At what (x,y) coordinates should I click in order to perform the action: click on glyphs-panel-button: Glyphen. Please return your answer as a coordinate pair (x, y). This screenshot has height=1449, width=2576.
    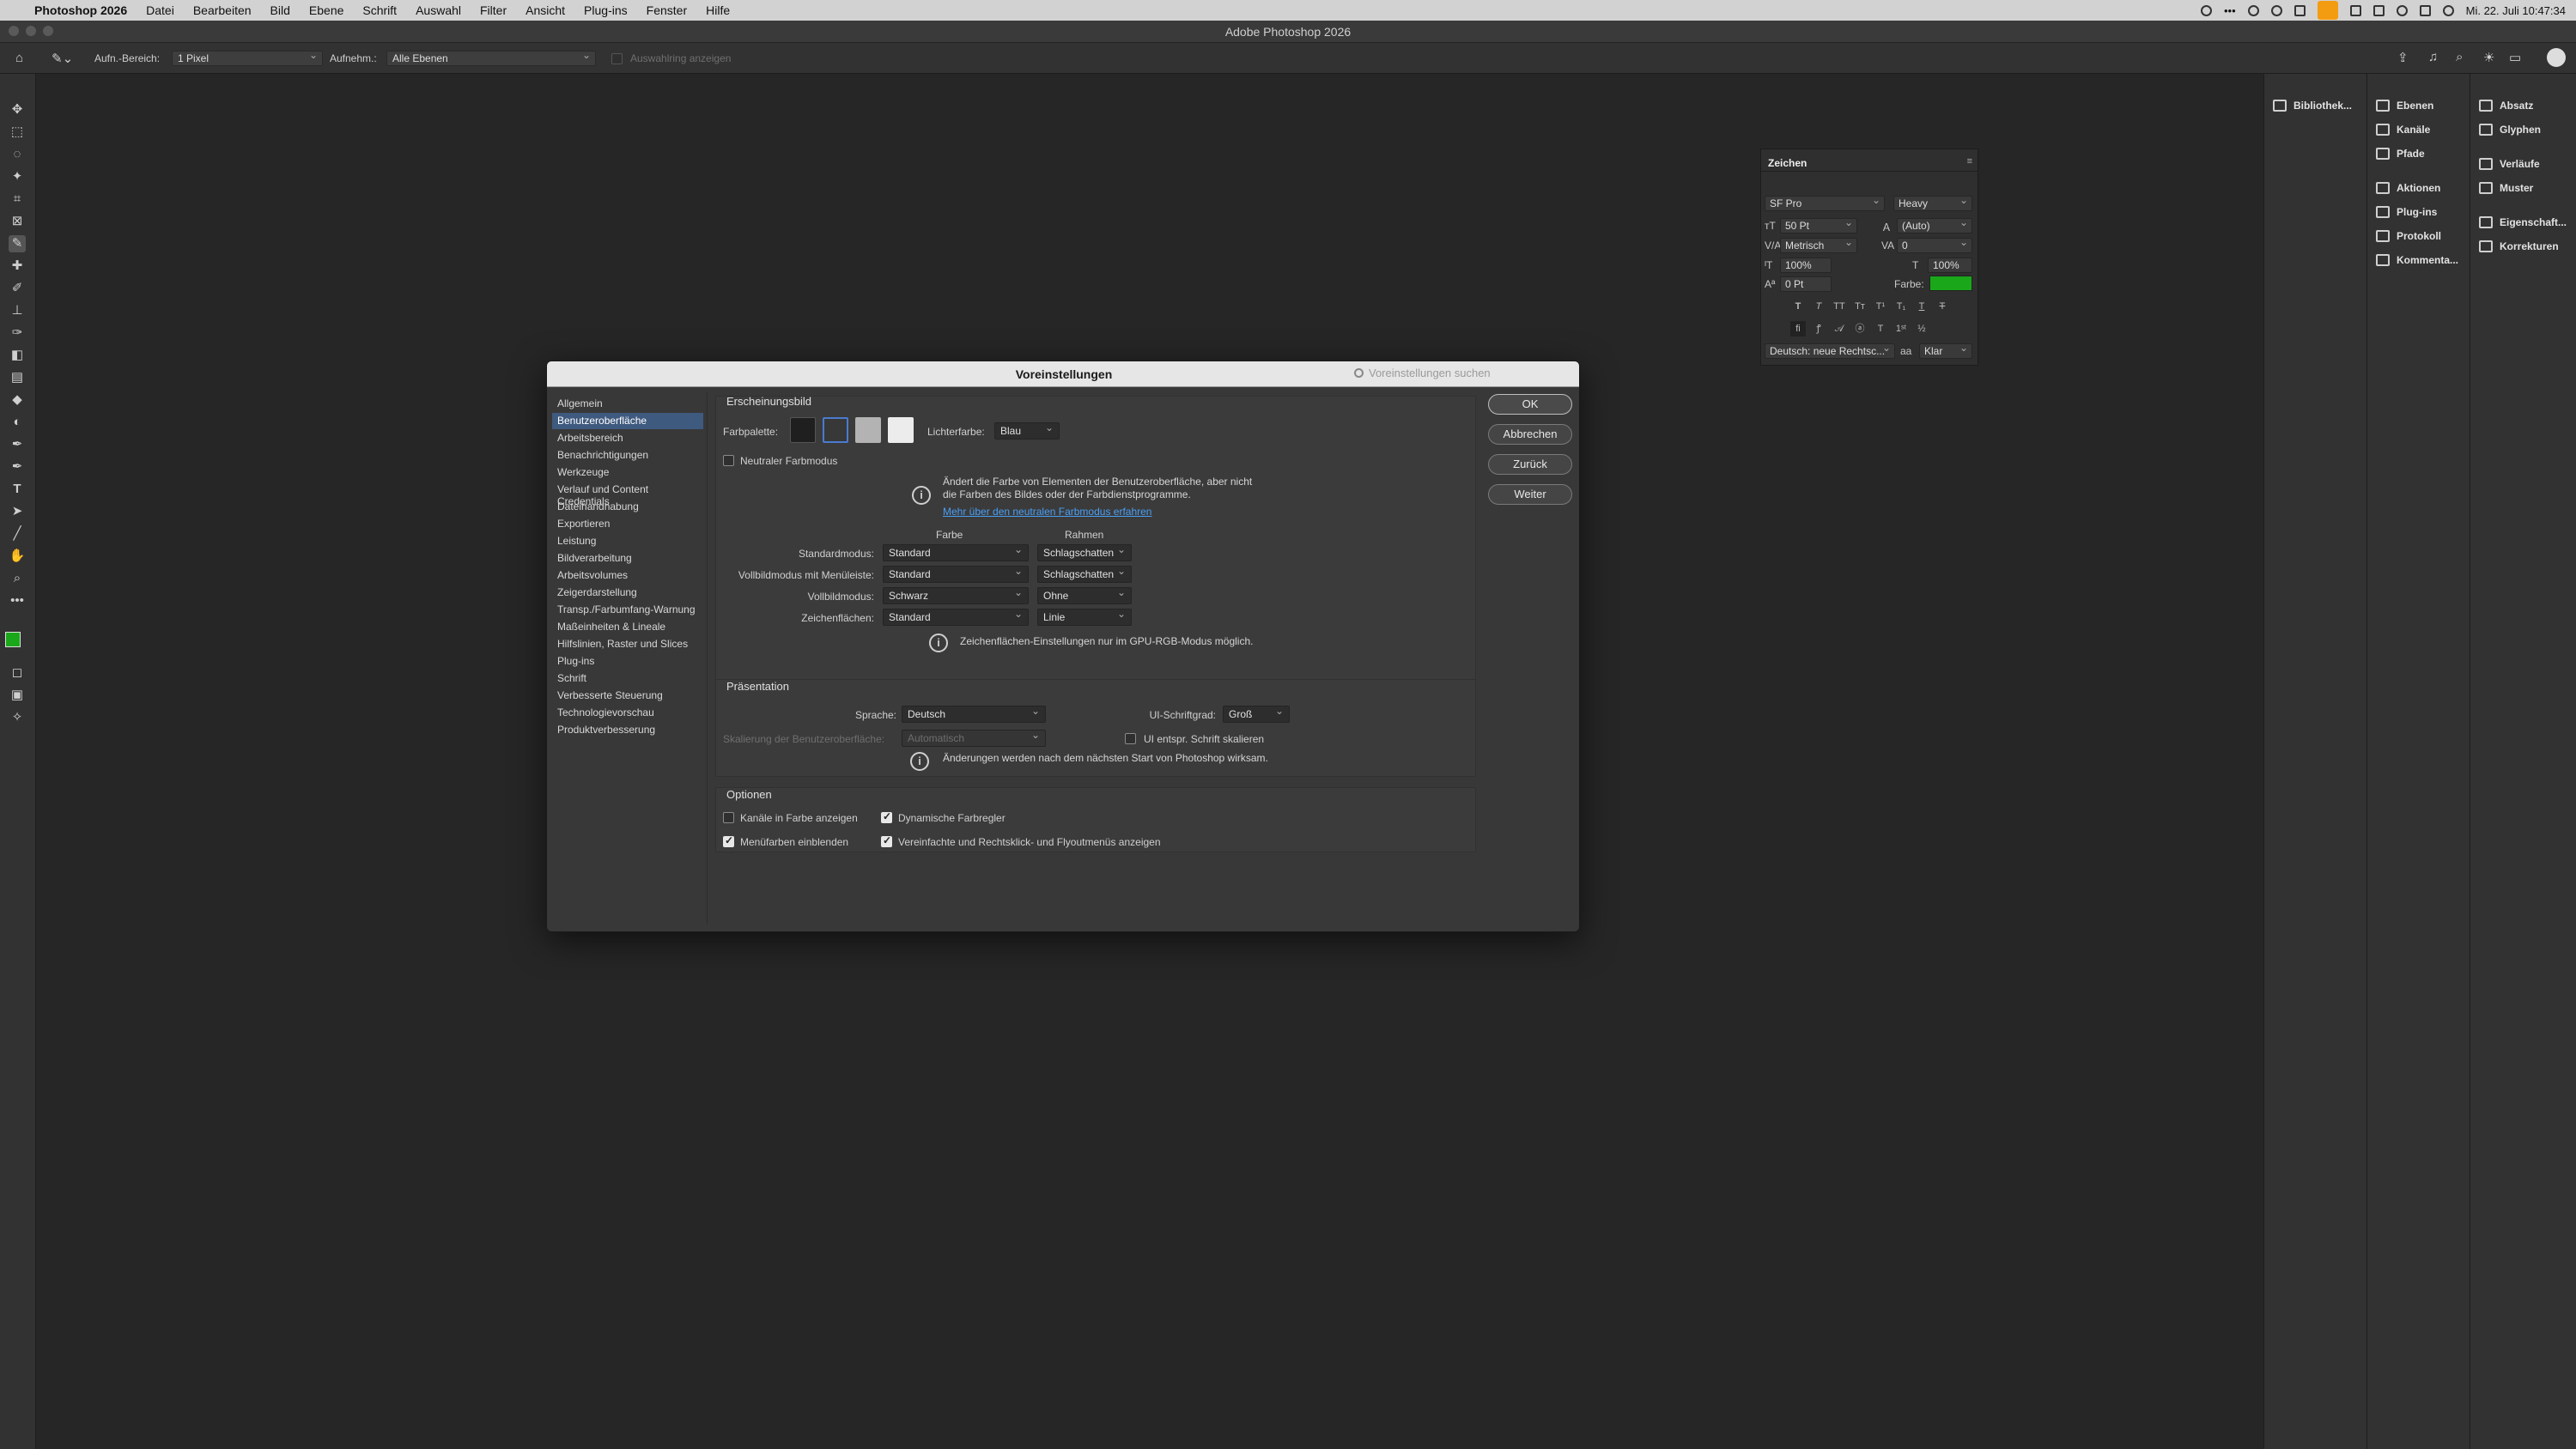
    Looking at the image, I should click on (2510, 130).